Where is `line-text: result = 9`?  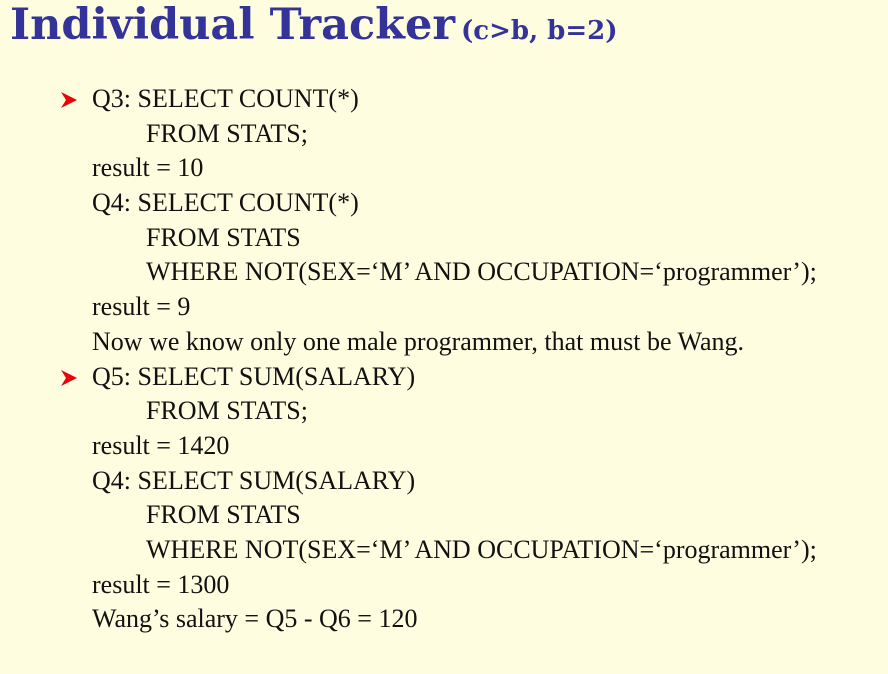
line-text: result = 9 is located at coordinates (141, 307).